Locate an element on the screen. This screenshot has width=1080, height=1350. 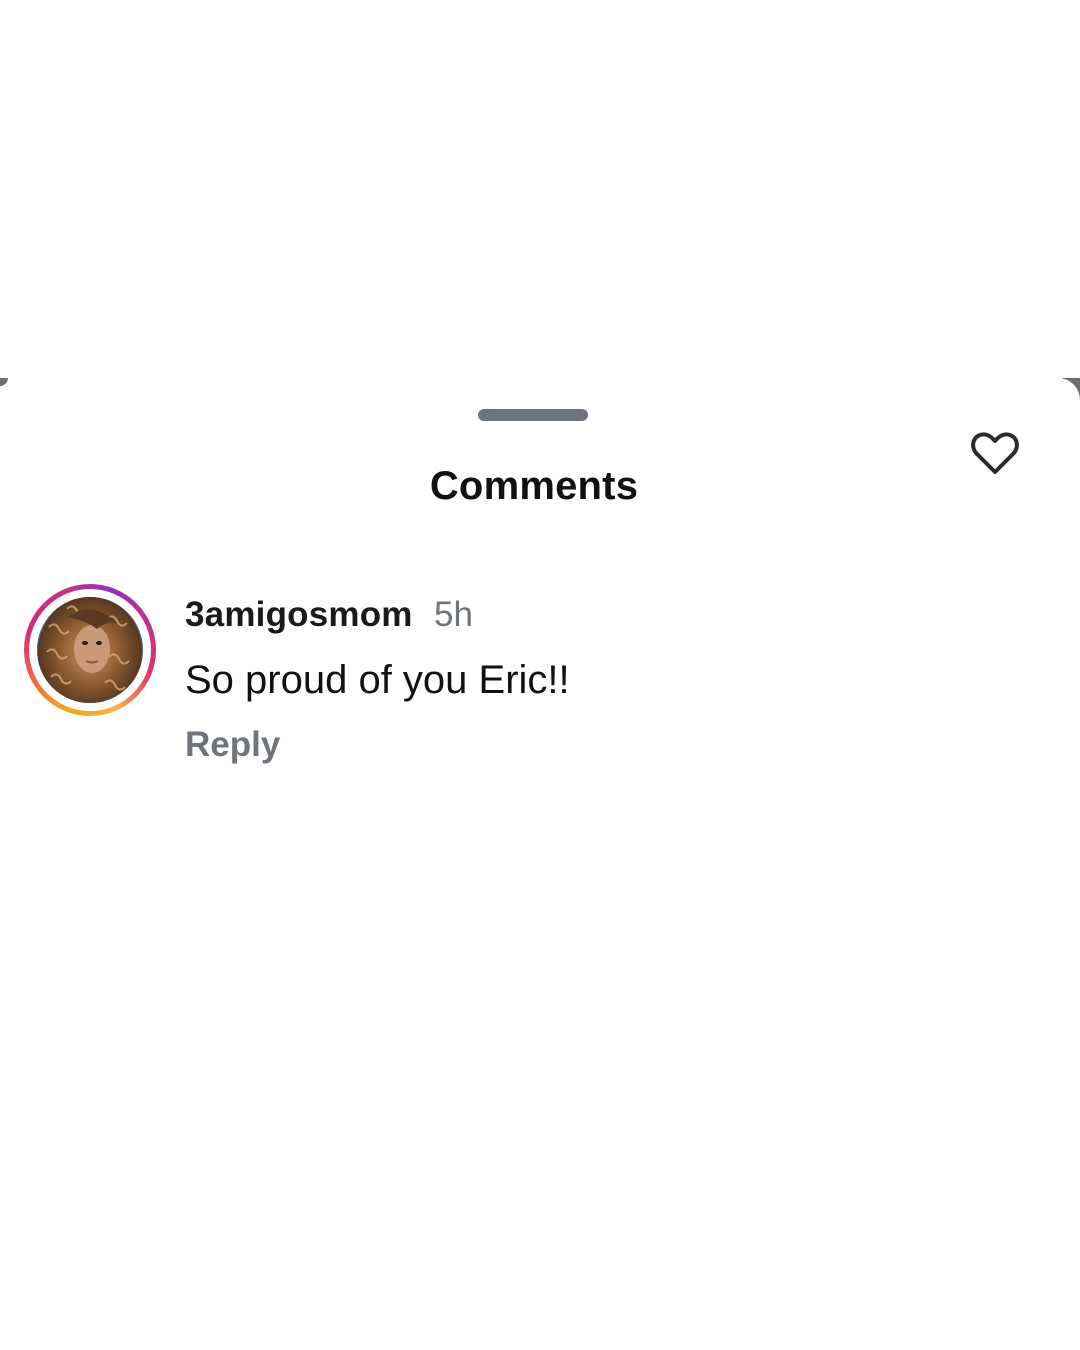
avatar-photo is located at coordinates (90, 650).